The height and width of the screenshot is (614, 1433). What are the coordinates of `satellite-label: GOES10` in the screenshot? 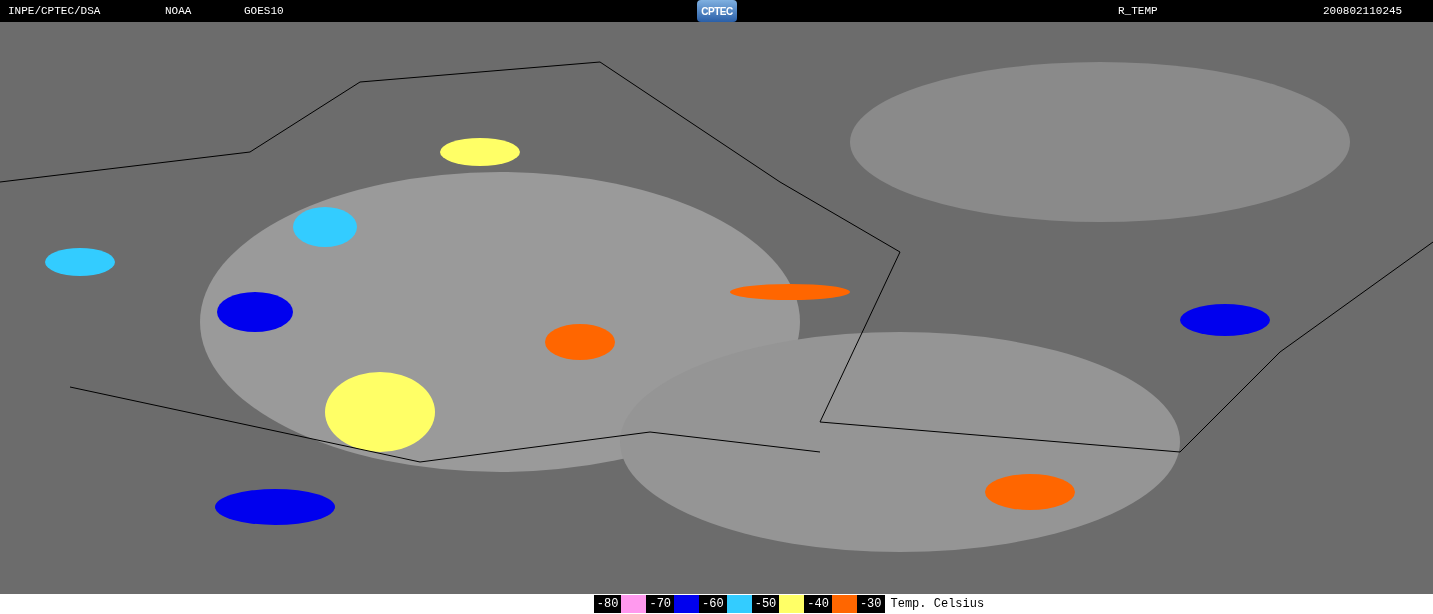 It's located at (264, 11).